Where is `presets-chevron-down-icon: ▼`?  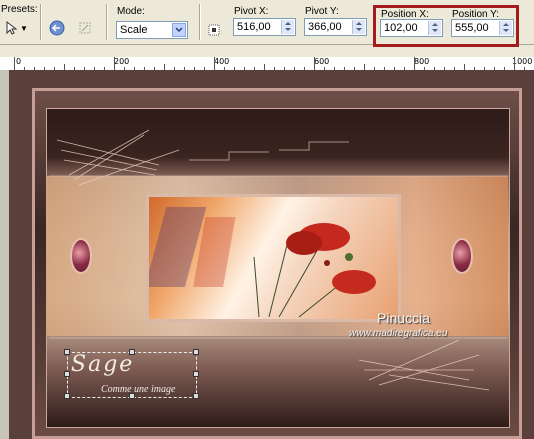
presets-chevron-down-icon: ▼ is located at coordinates (24, 28).